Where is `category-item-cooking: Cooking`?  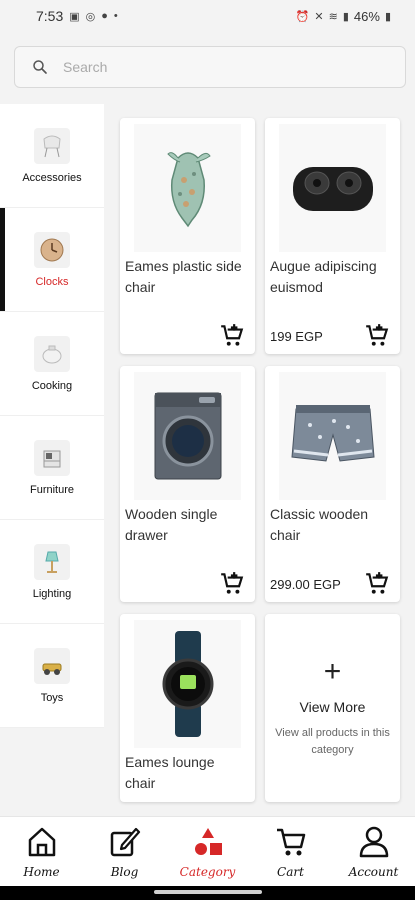 category-item-cooking: Cooking is located at coordinates (52, 364).